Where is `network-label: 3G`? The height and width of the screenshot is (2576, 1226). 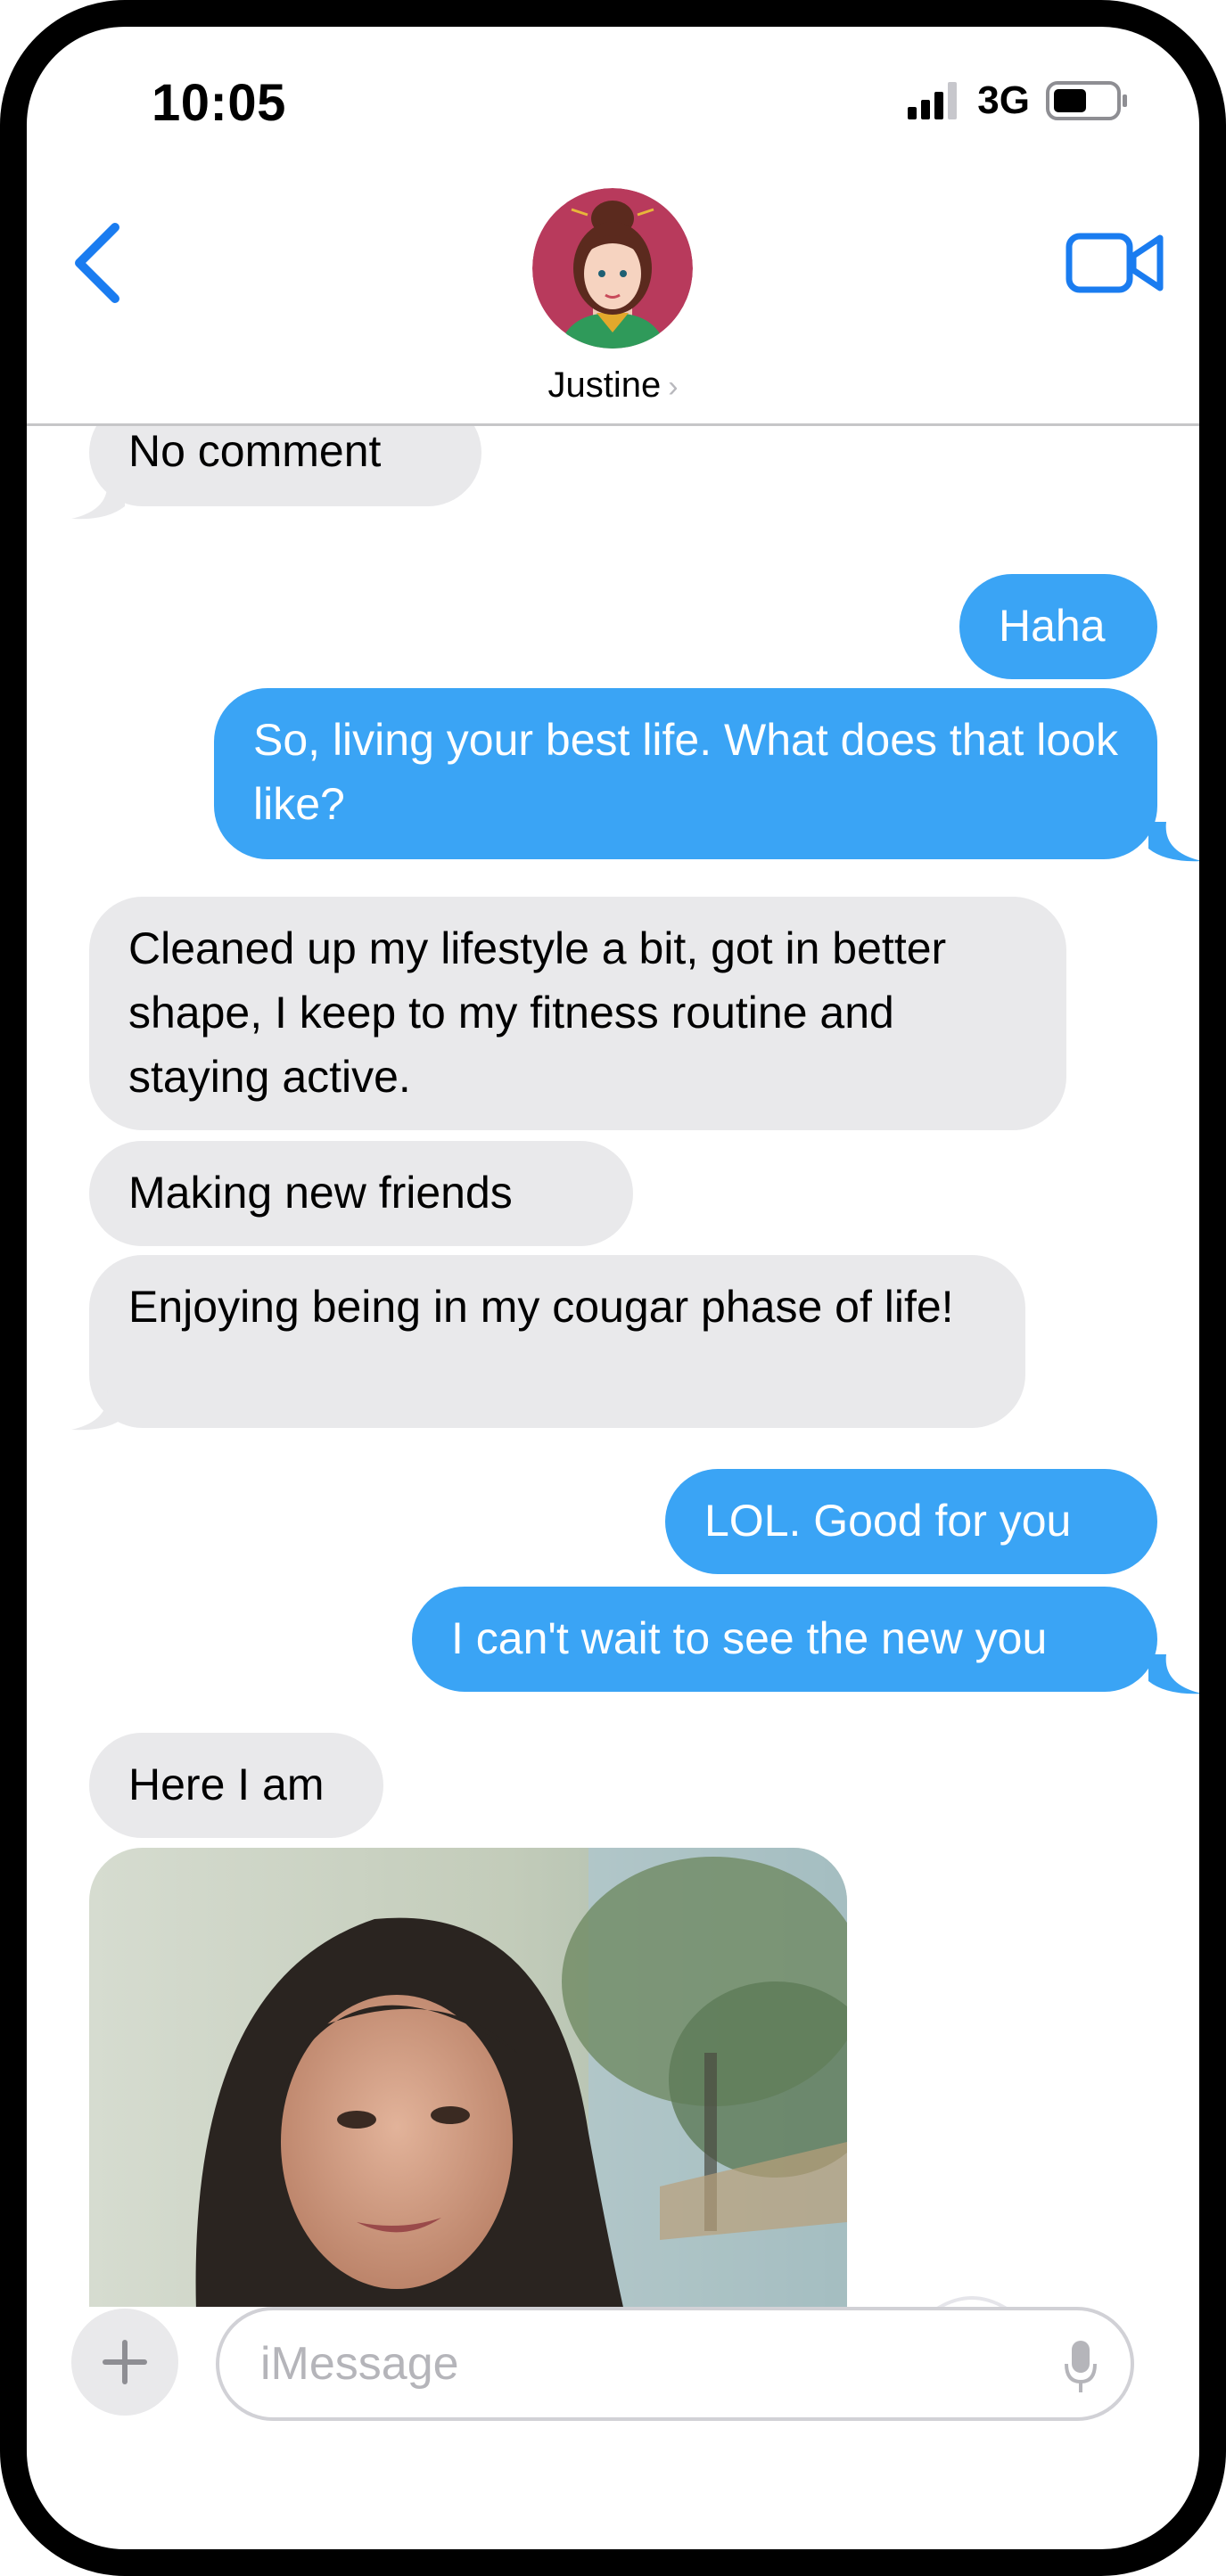
network-label: 3G is located at coordinates (1003, 100).